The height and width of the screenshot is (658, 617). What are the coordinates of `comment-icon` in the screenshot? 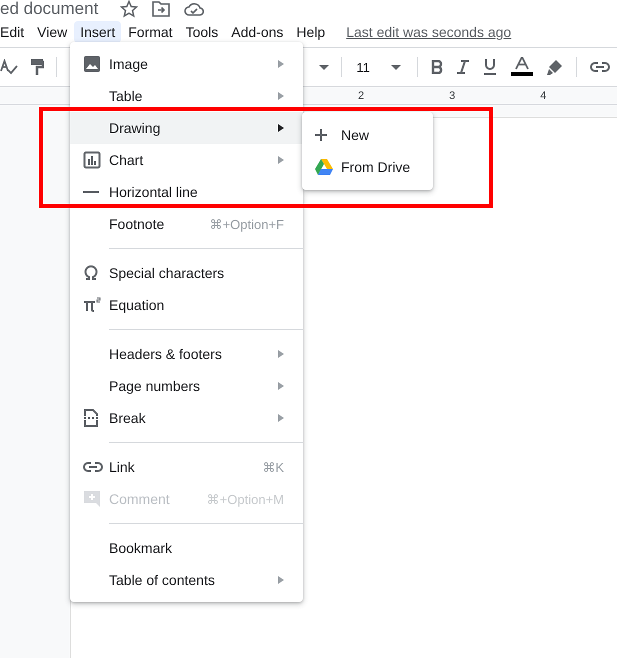 It's located at (92, 499).